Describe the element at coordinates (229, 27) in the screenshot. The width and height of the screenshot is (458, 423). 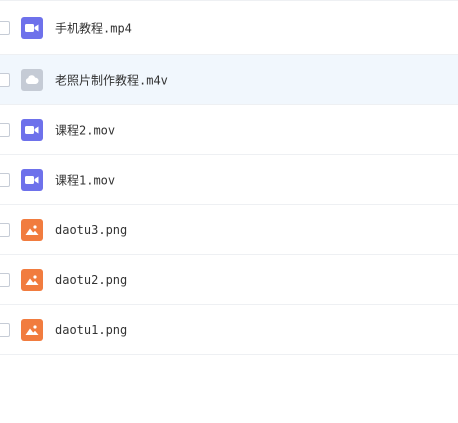
I see `file-row: 手机教程.mp4` at that location.